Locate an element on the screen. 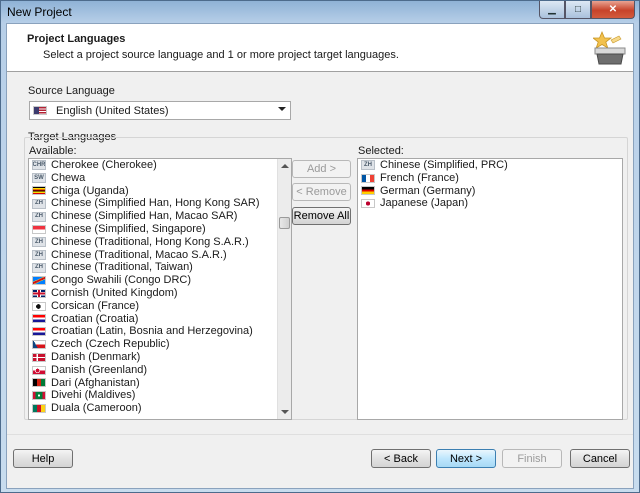 The image size is (640, 493). language-code-icon: SW is located at coordinates (39, 178).